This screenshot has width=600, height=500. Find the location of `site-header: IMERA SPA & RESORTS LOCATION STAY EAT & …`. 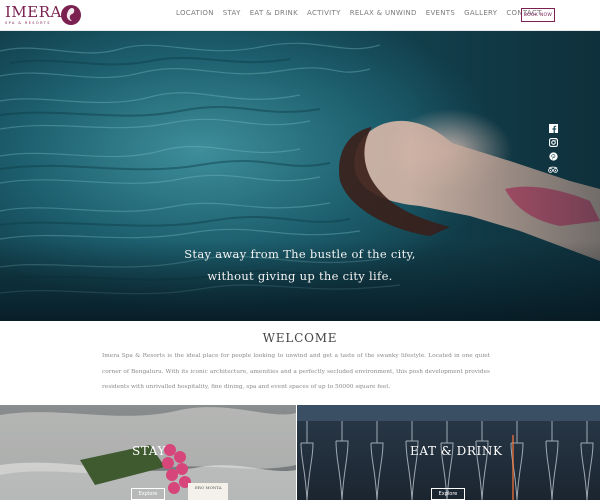

site-header: IMERA SPA & RESORTS LOCATION STAY EAT & … is located at coordinates (300, 15).